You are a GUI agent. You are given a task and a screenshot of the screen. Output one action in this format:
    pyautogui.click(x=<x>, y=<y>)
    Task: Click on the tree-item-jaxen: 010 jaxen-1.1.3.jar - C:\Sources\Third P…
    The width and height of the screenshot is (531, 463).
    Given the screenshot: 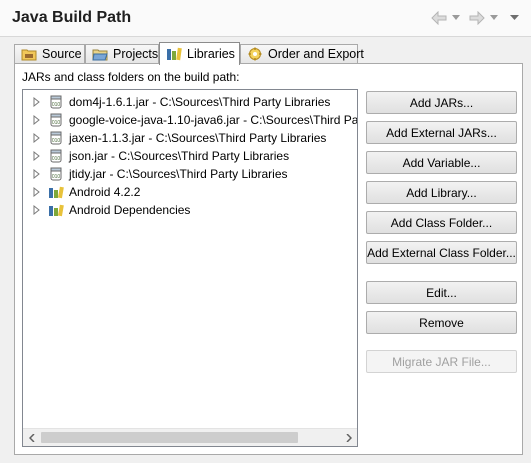 What is the action you would take?
    pyautogui.click(x=190, y=138)
    